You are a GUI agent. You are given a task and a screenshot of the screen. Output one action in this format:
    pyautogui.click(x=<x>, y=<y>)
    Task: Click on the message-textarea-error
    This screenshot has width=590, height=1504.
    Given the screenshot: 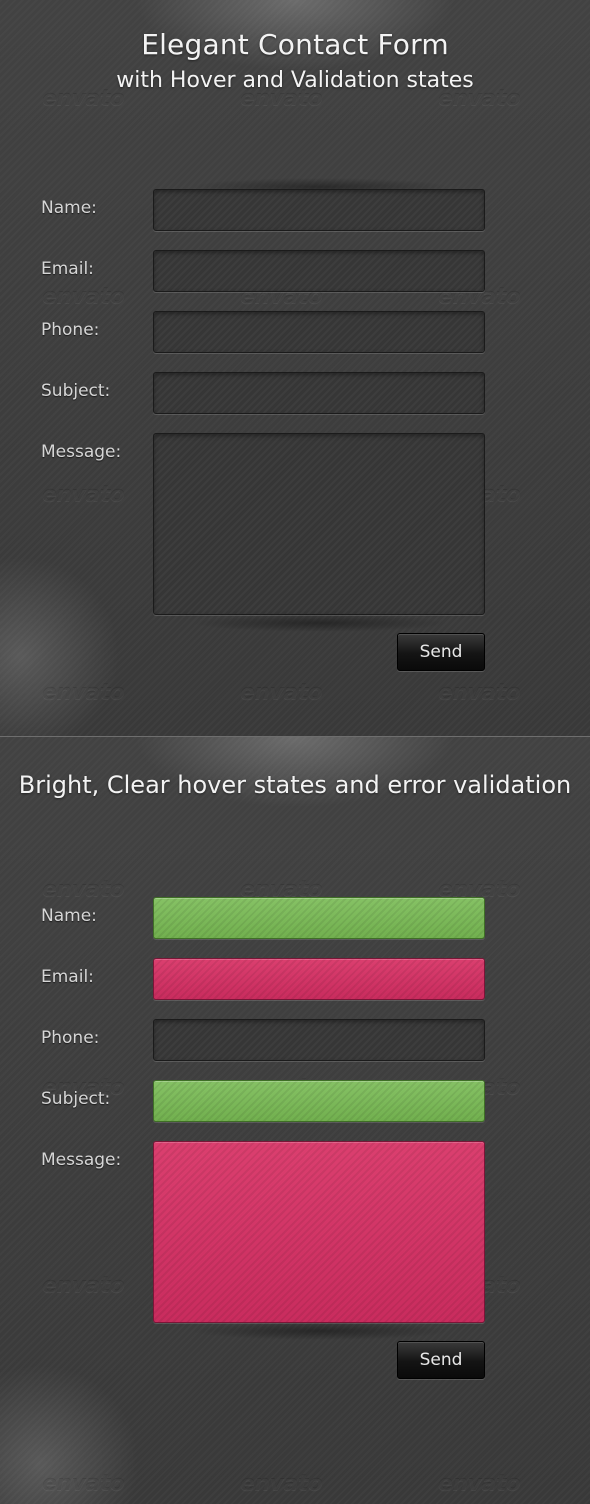 What is the action you would take?
    pyautogui.click(x=319, y=1232)
    